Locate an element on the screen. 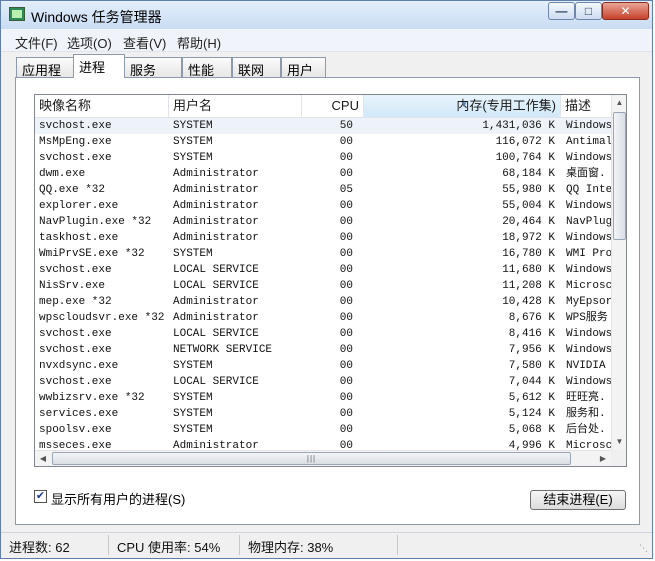  process-row: services.exe SYSTEM 00 5,124 K 服务和. is located at coordinates (323, 414).